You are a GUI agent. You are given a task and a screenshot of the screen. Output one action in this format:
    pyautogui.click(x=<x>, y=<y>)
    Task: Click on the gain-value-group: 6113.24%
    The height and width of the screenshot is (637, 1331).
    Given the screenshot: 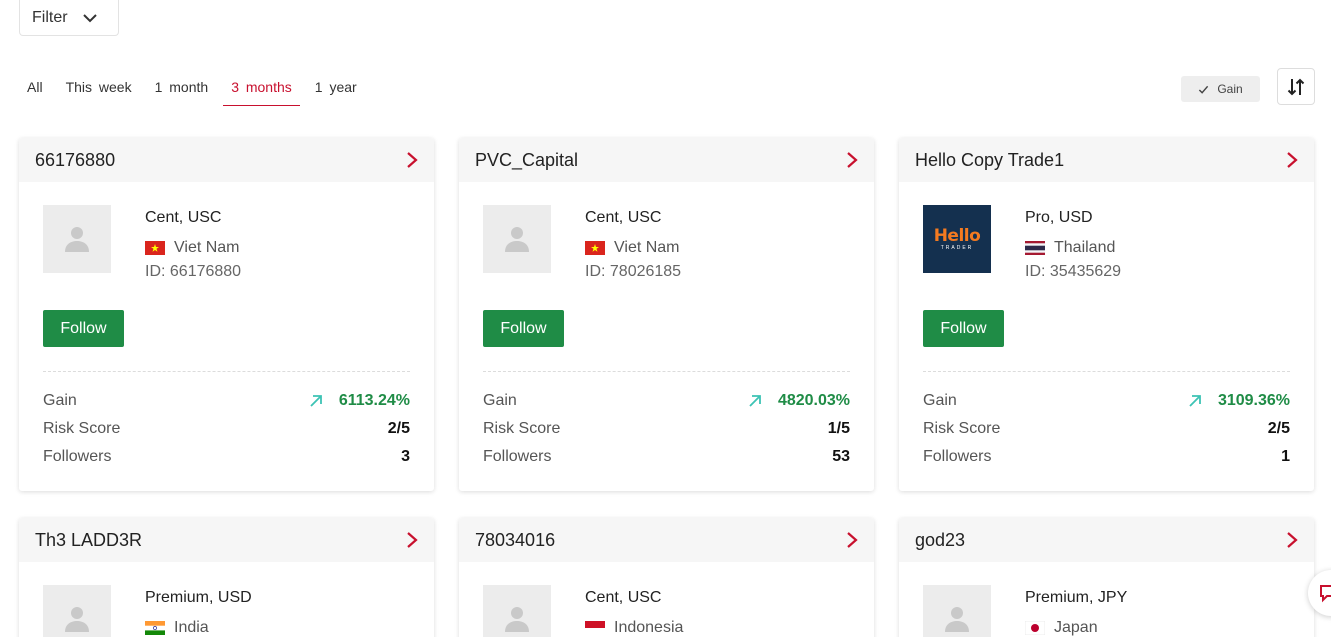 What is the action you would take?
    pyautogui.click(x=359, y=401)
    